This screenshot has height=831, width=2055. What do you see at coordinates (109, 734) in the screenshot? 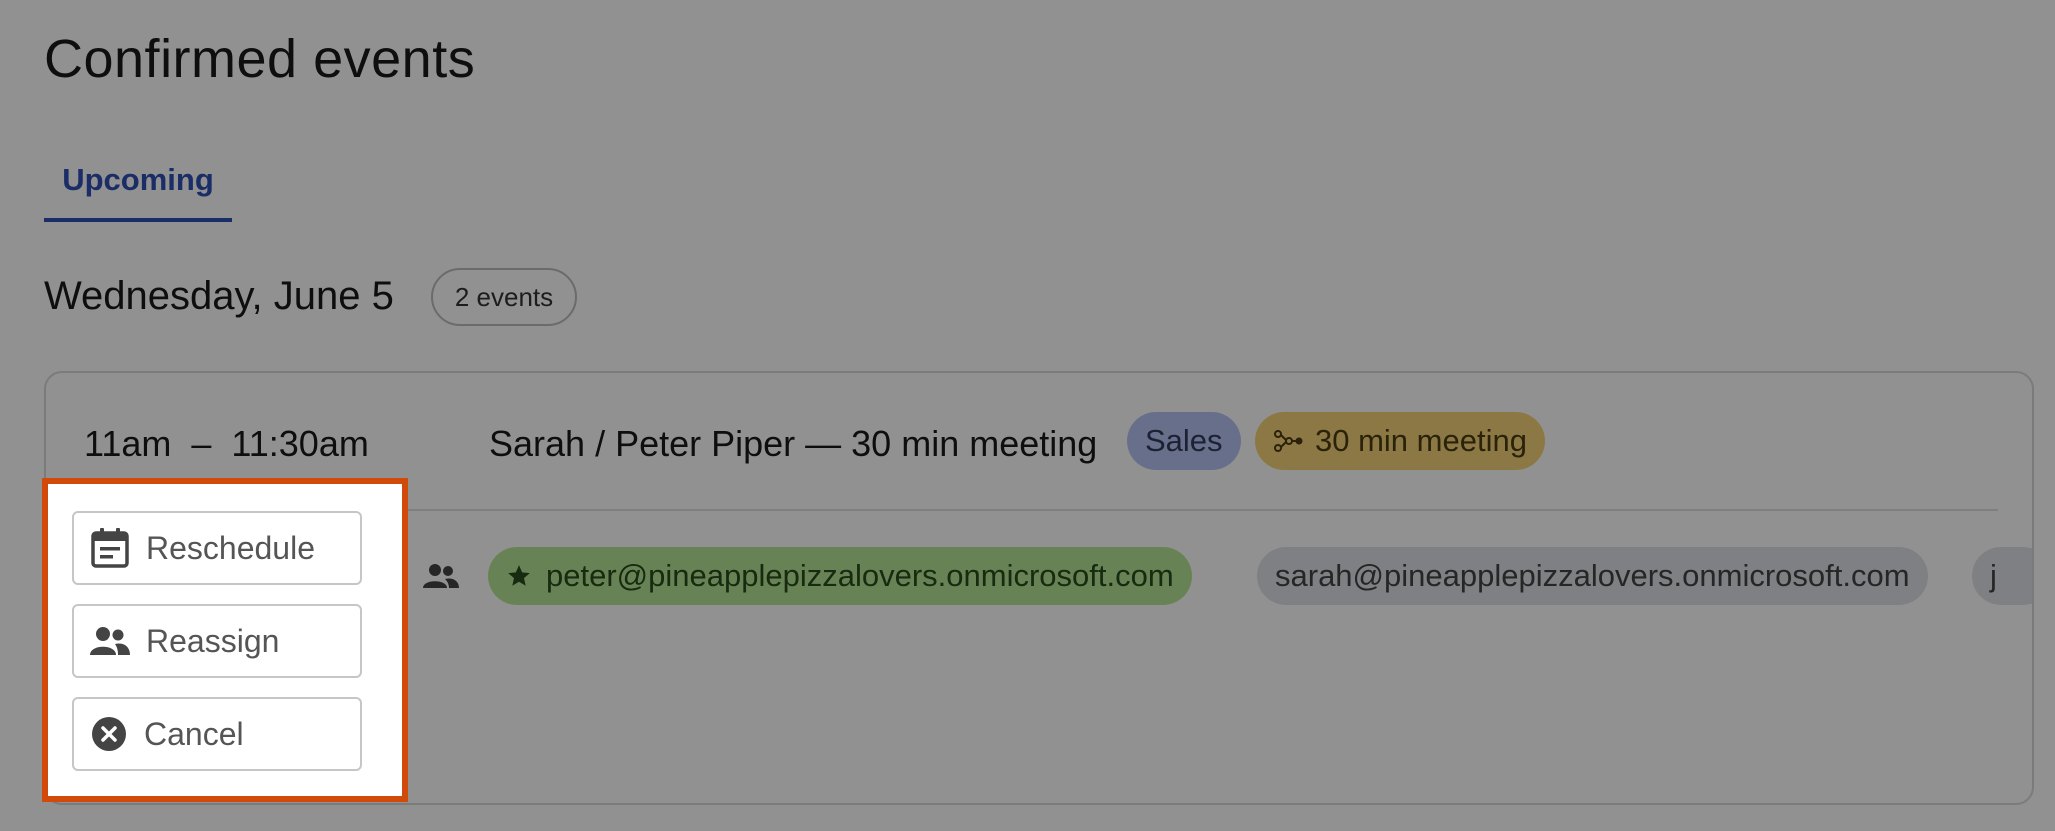
I see `cancel-circle-icon` at bounding box center [109, 734].